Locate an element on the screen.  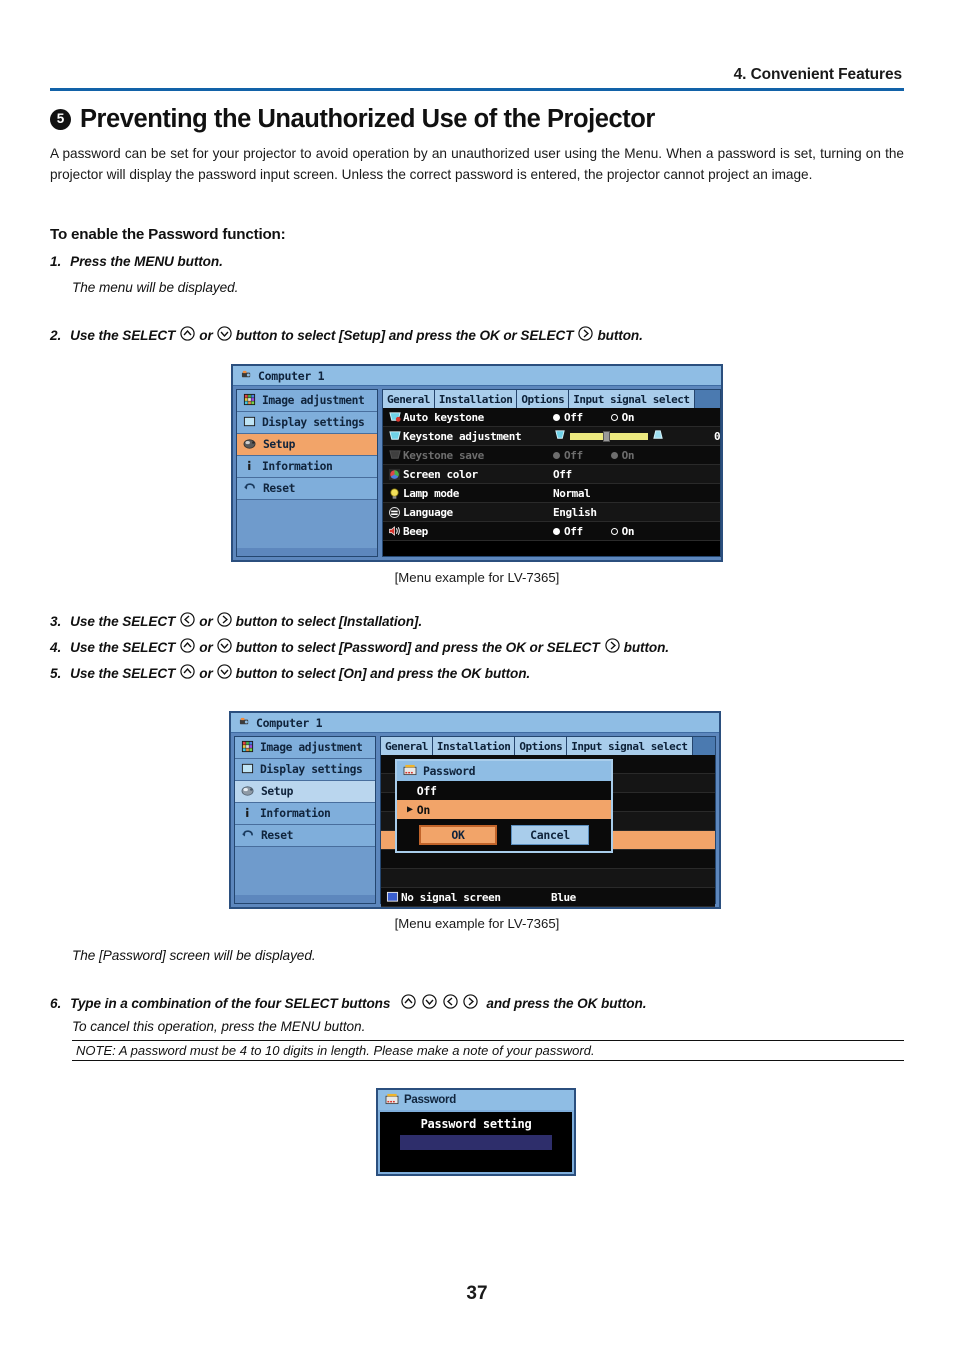
osd-row-beep: Beep Off On is located at coordinates (552, 531).